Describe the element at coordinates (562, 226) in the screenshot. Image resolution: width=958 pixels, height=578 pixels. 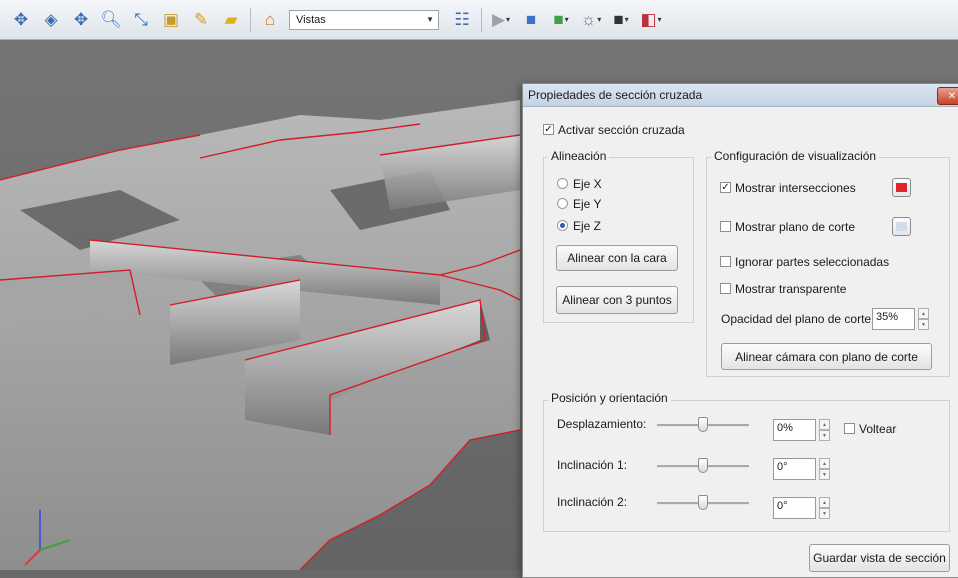
I see `axis-z-radio-button` at that location.